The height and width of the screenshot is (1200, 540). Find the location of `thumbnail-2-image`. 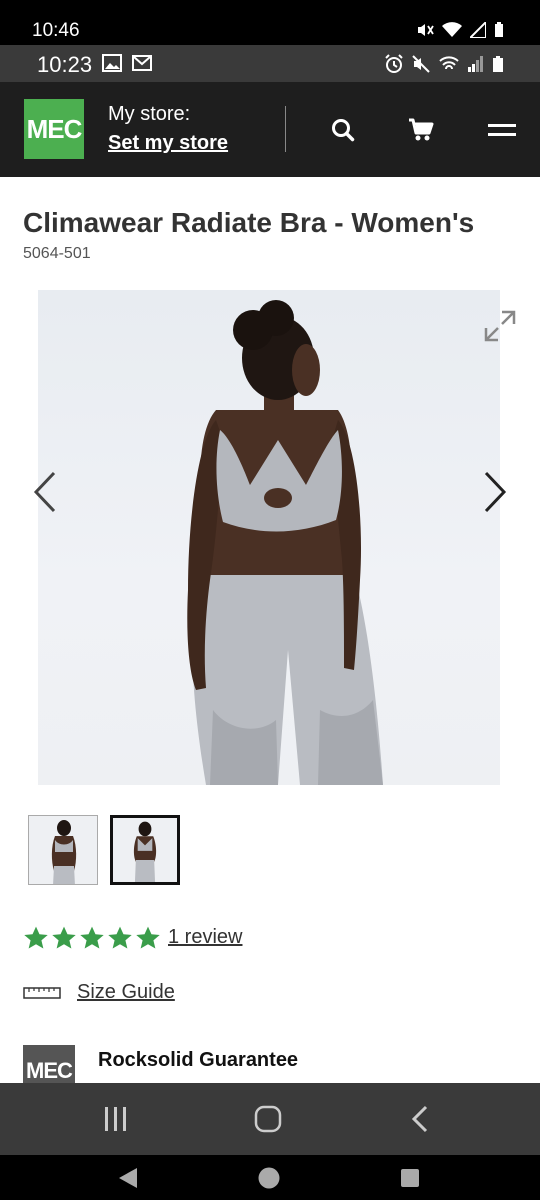

thumbnail-2-image is located at coordinates (145, 850).